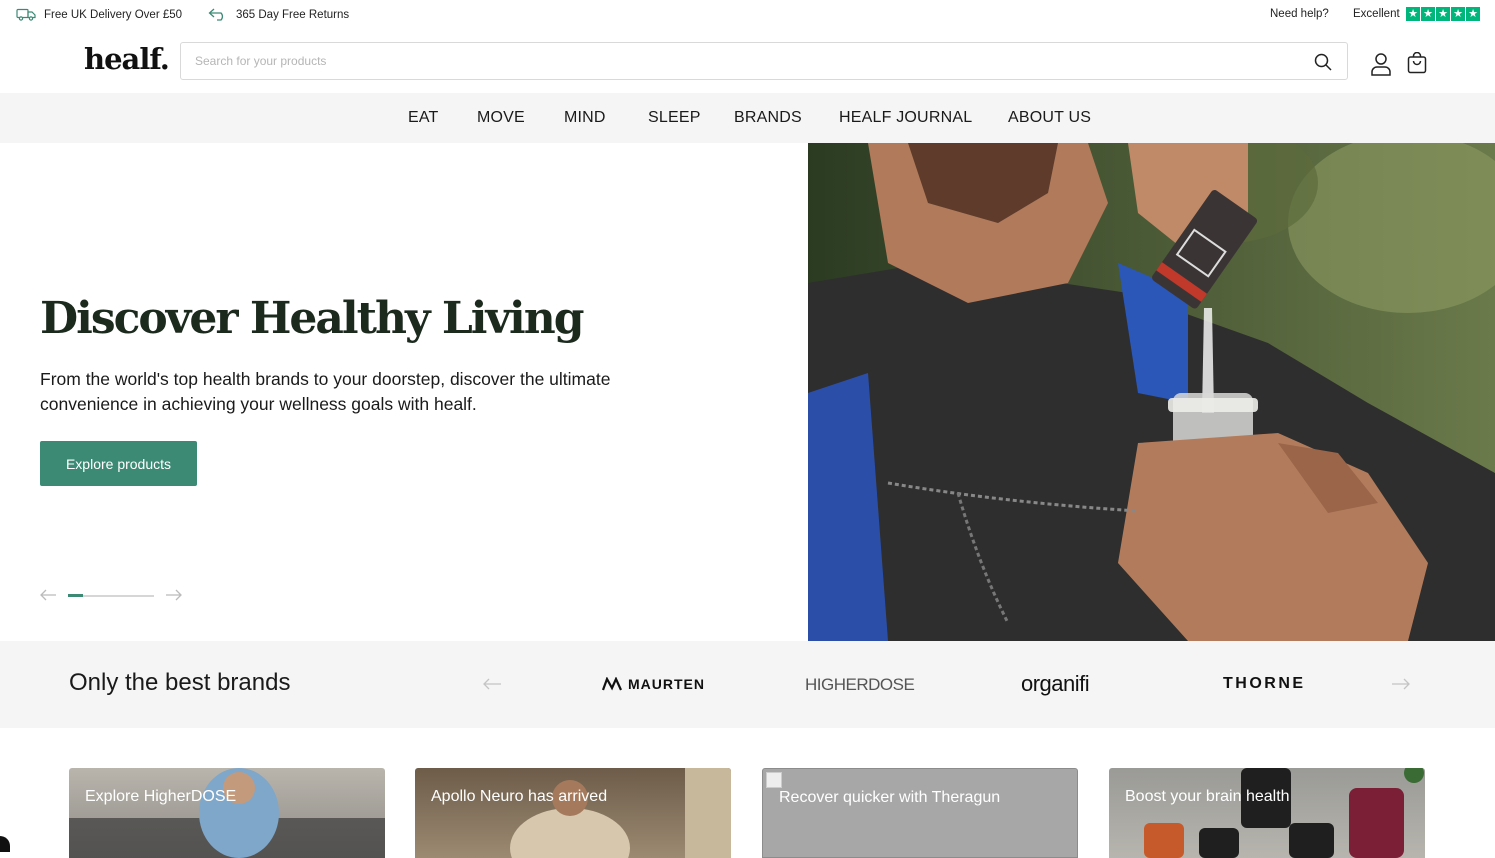 The image size is (1495, 858). I want to click on nav-item-eat: EAT, so click(423, 118).